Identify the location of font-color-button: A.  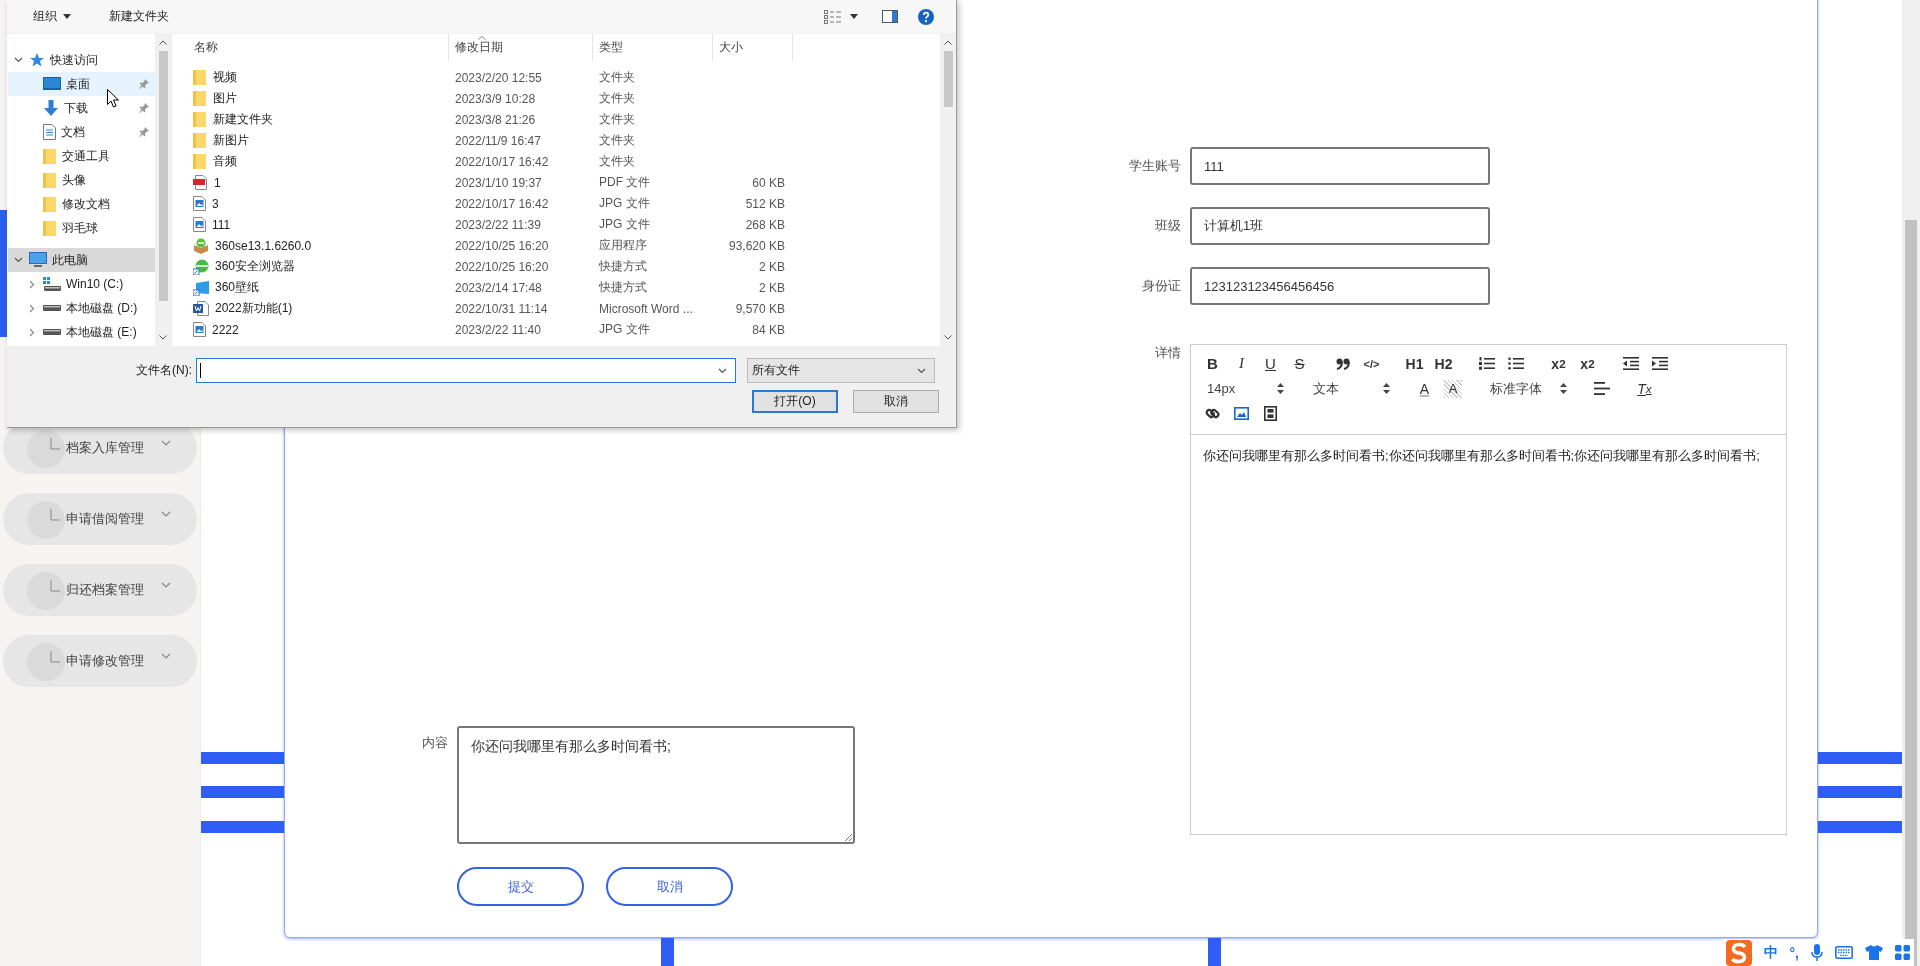
(1424, 388).